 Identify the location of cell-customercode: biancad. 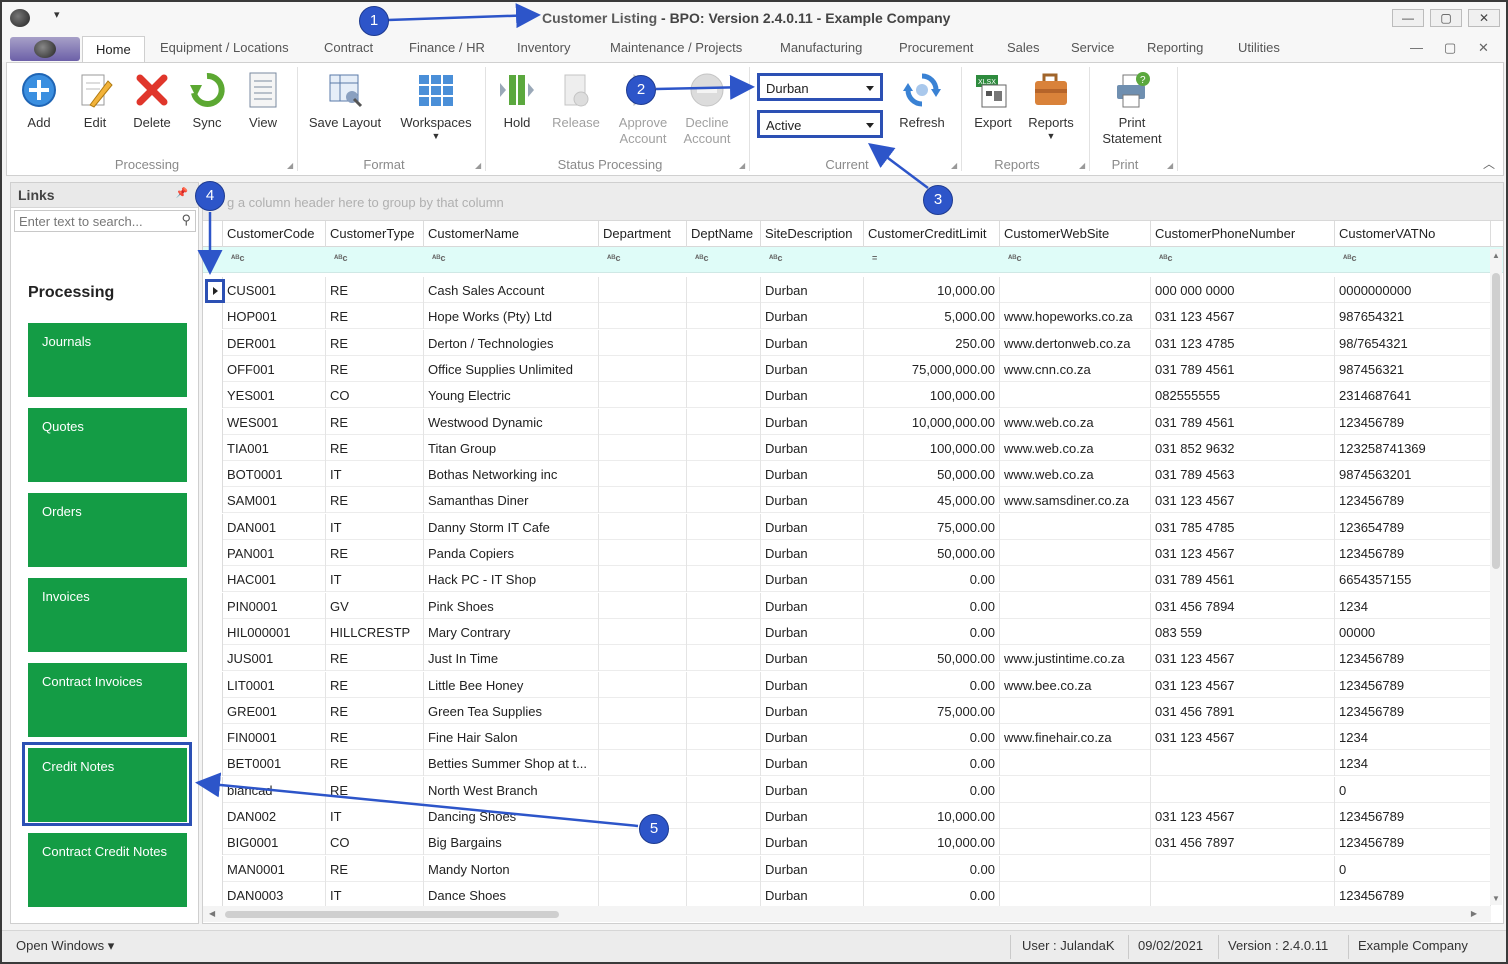
(274, 789).